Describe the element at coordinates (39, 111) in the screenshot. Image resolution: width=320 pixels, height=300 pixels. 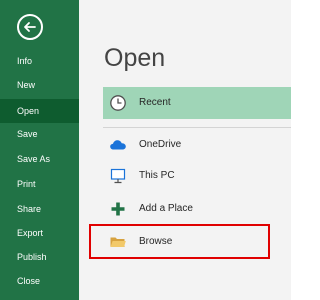
I see `sidebar-item-open: Open` at that location.